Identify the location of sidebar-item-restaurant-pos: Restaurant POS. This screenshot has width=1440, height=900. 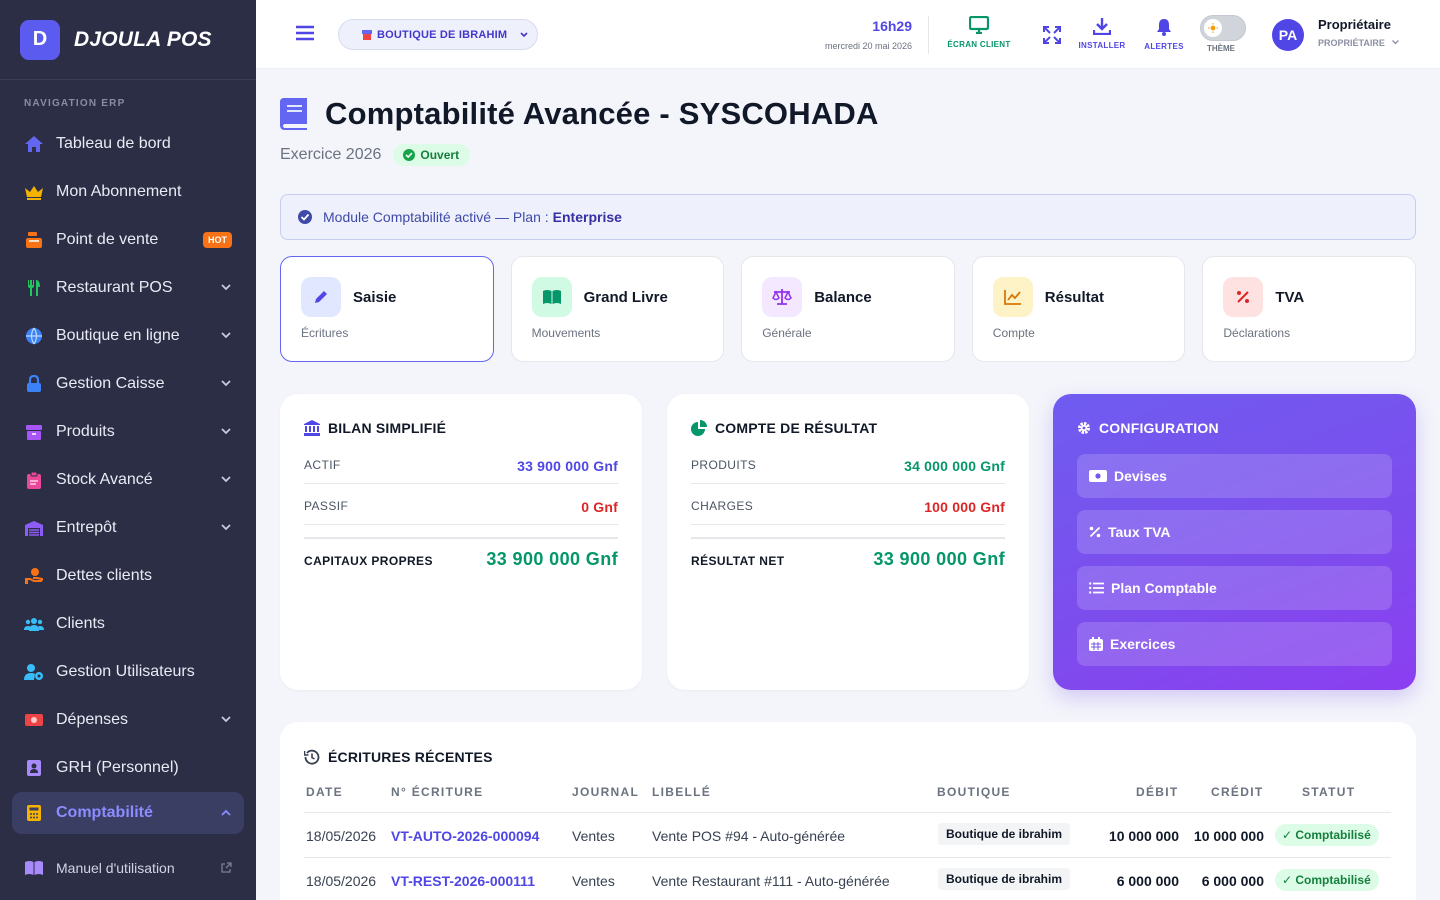
(128, 288).